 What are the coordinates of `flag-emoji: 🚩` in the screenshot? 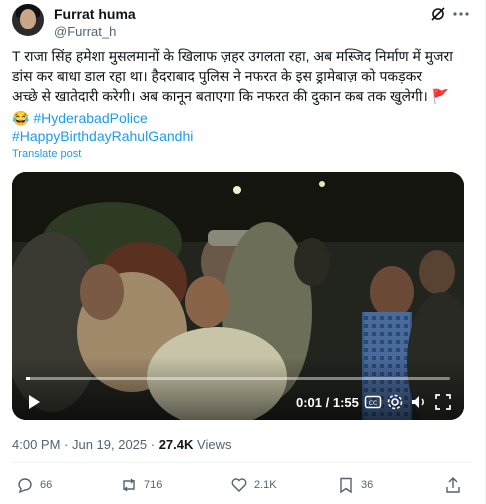 It's located at (440, 96).